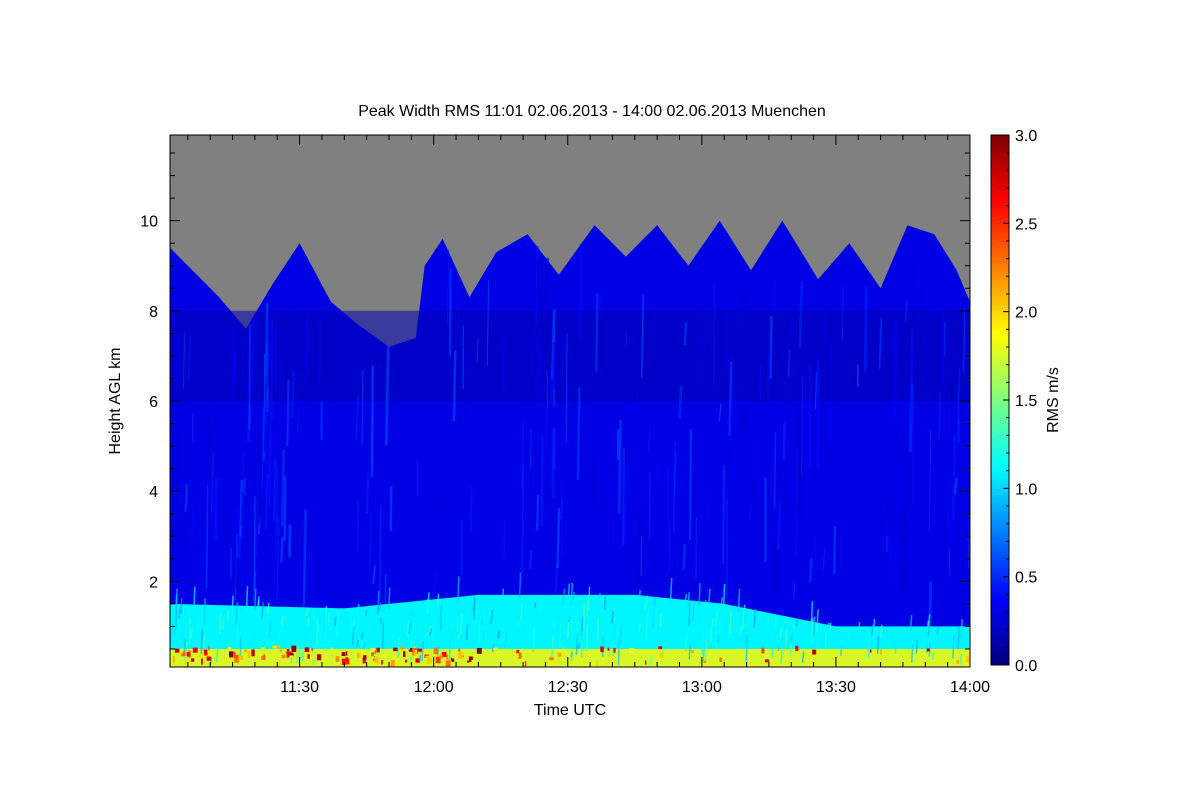 The width and height of the screenshot is (1200, 800). What do you see at coordinates (153, 312) in the screenshot?
I see `y-tick-label: 8` at bounding box center [153, 312].